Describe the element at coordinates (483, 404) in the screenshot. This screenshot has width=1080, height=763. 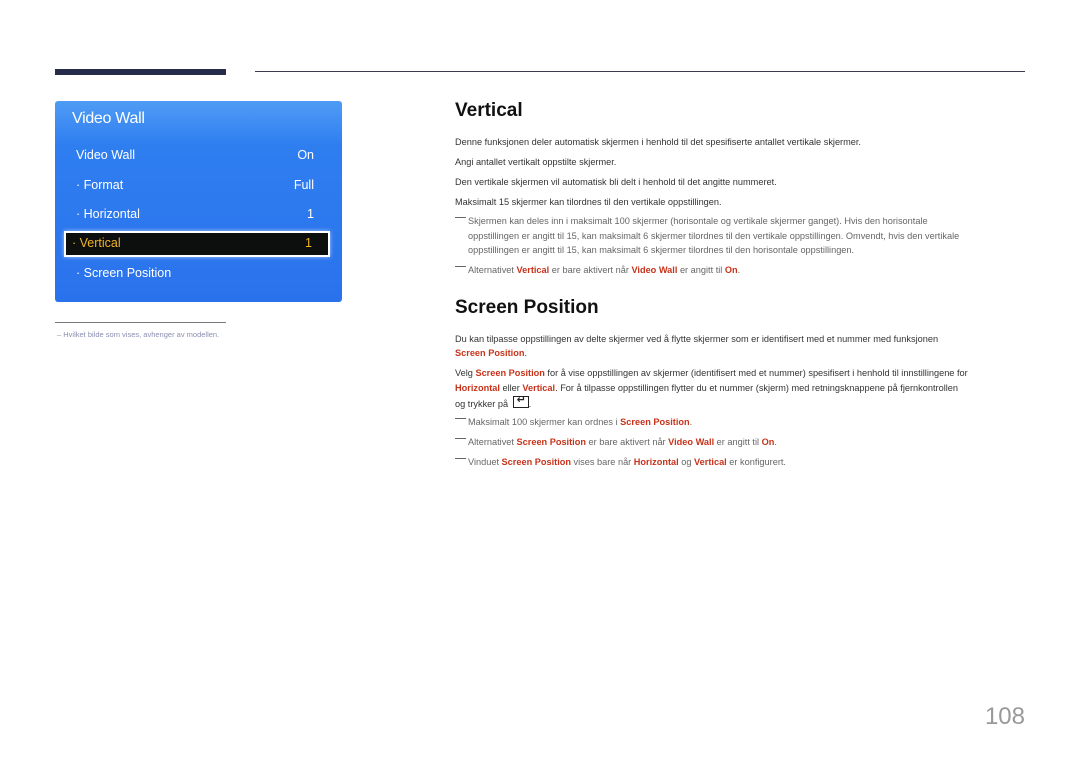
I see `text: og trykker på` at that location.